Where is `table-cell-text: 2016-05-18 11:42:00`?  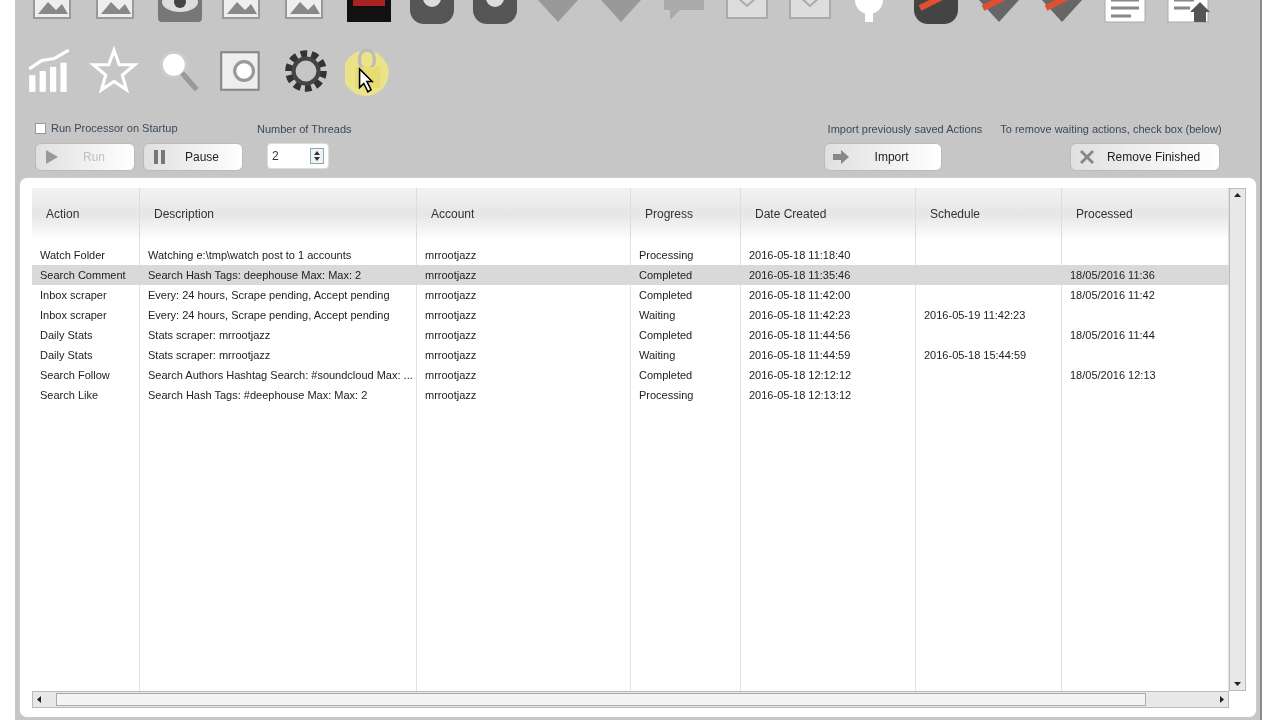 table-cell-text: 2016-05-18 11:42:00 is located at coordinates (800, 295).